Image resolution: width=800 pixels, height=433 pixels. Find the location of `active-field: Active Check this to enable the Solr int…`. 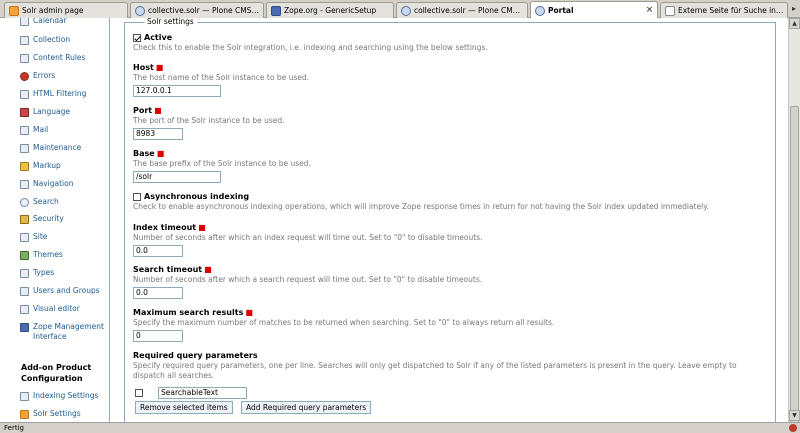

active-field: Active Check this to enable the Solr int… is located at coordinates (310, 42).